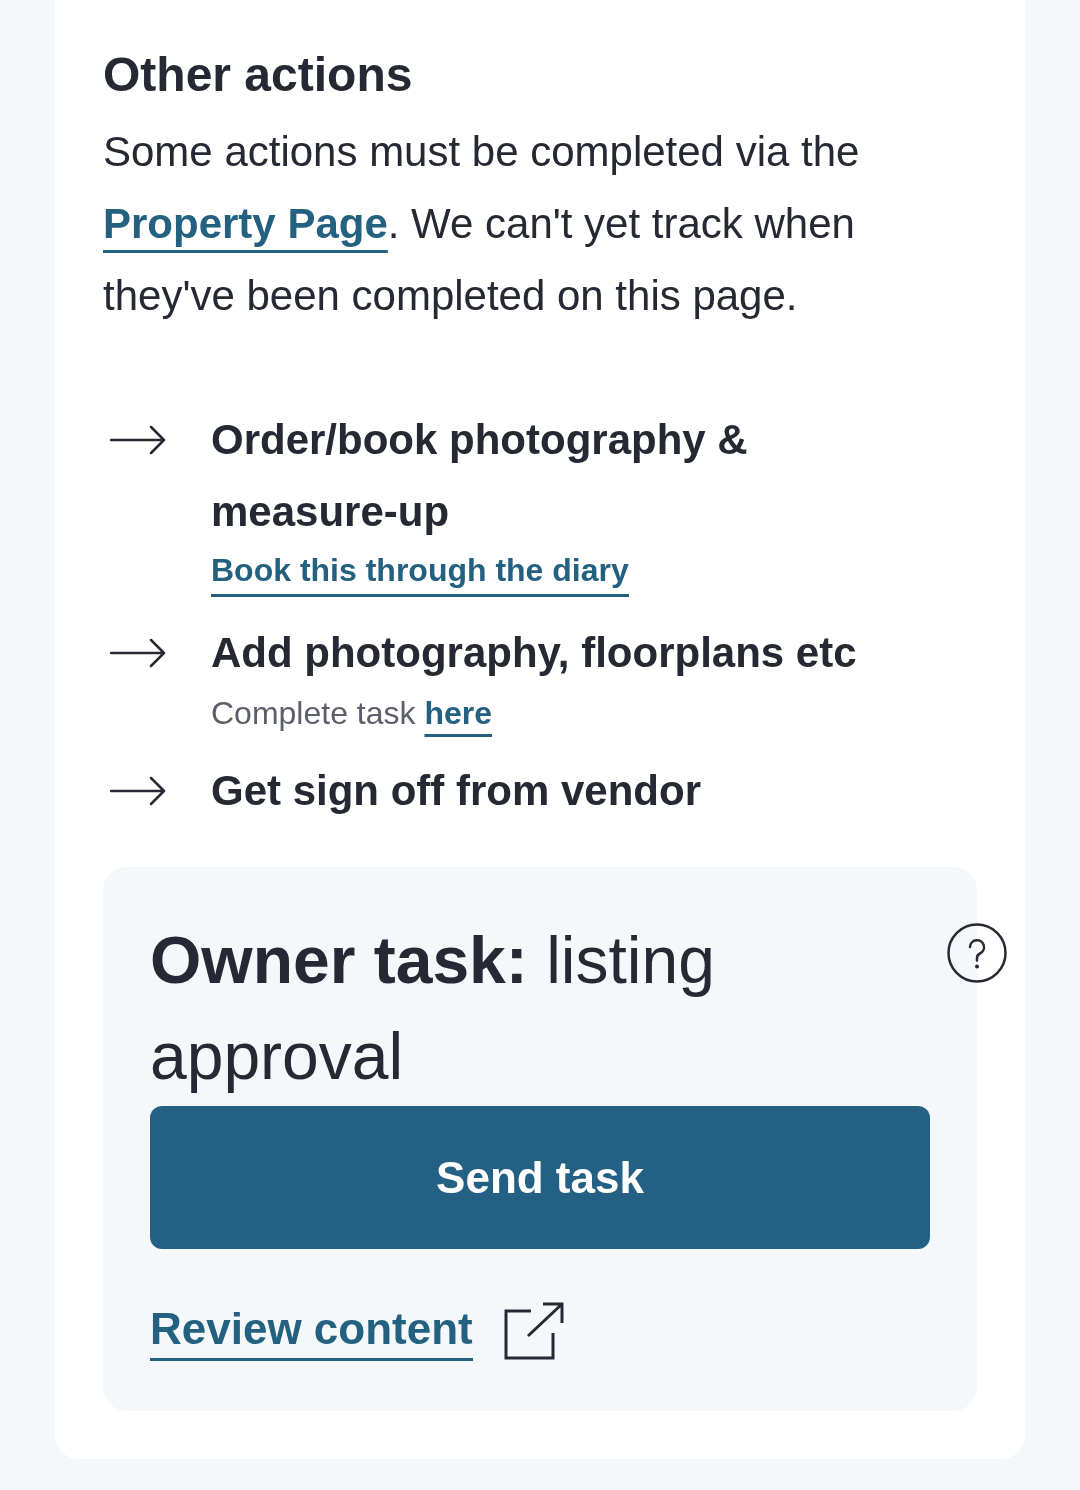 The width and height of the screenshot is (1080, 1490). I want to click on action-title: Add photography, floorplans etc, so click(534, 653).